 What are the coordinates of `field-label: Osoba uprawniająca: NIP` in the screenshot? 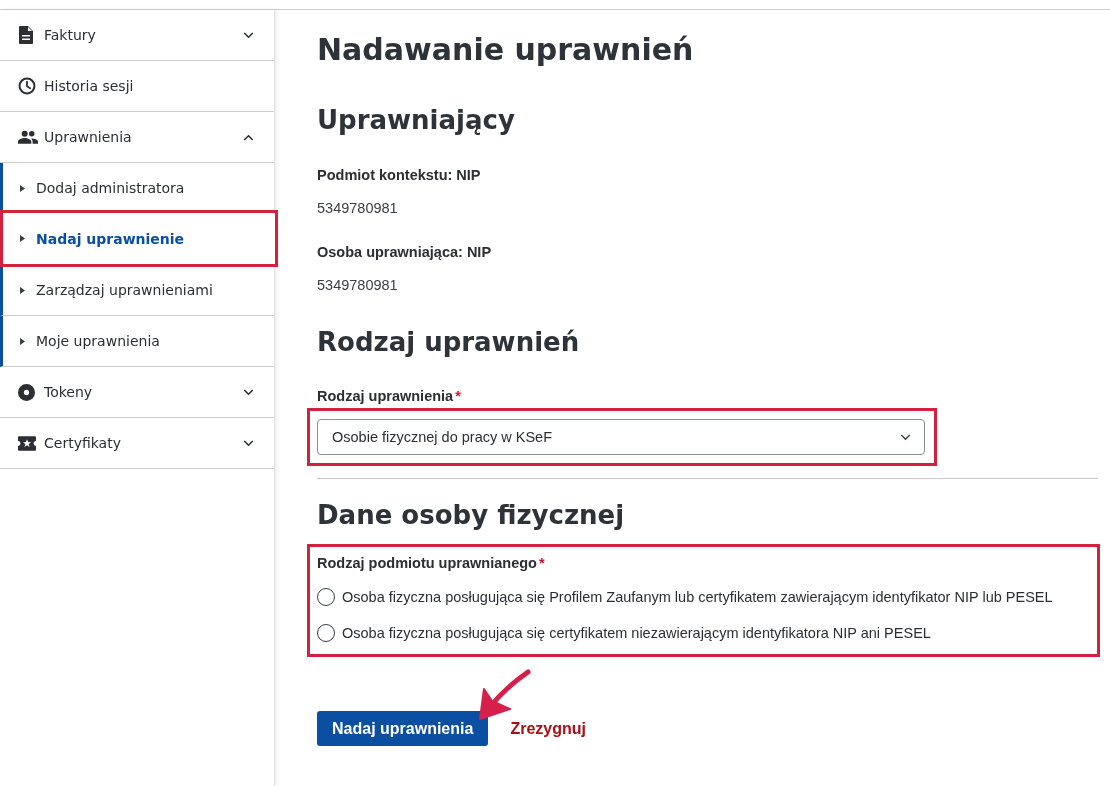 It's located at (405, 252).